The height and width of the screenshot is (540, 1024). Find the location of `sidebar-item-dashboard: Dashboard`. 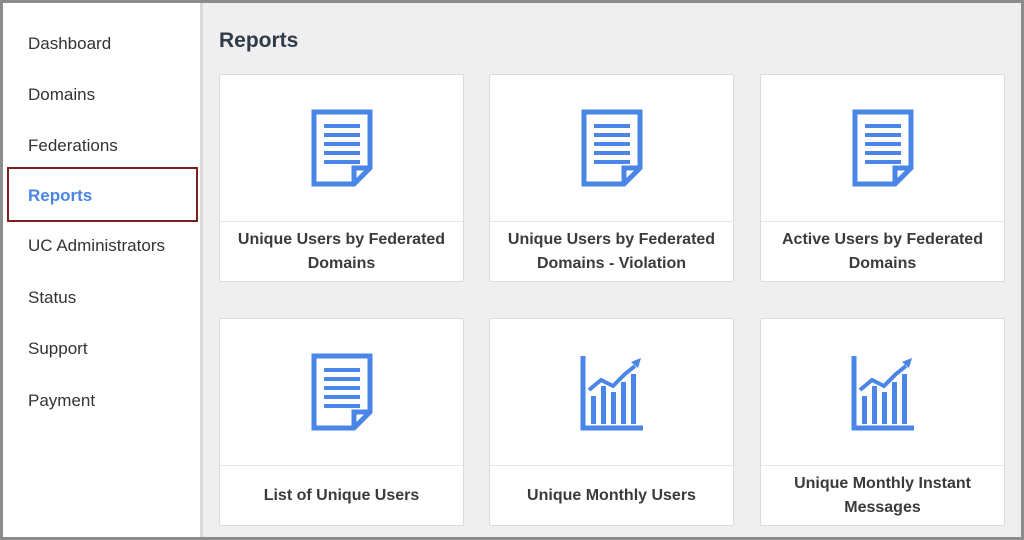

sidebar-item-dashboard: Dashboard is located at coordinates (69, 44).